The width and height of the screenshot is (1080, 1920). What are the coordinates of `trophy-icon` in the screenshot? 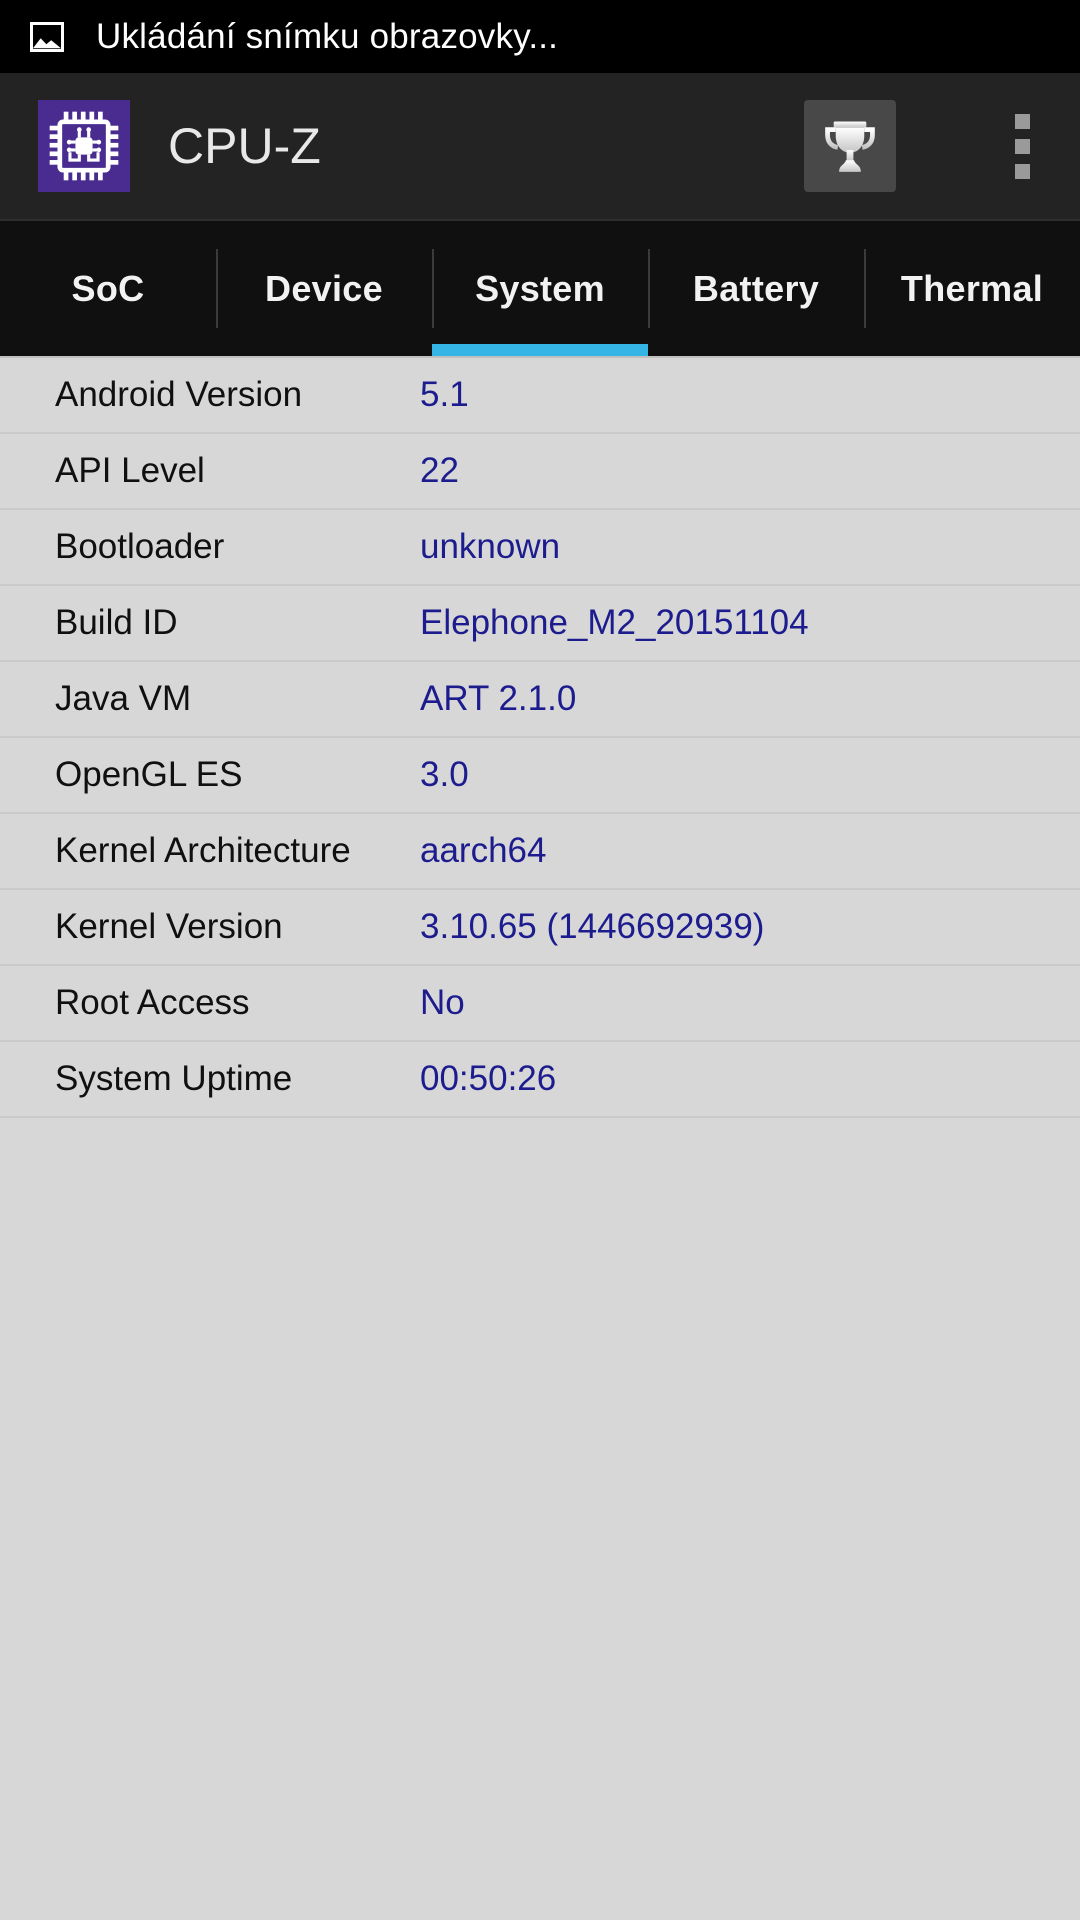 It's located at (850, 146).